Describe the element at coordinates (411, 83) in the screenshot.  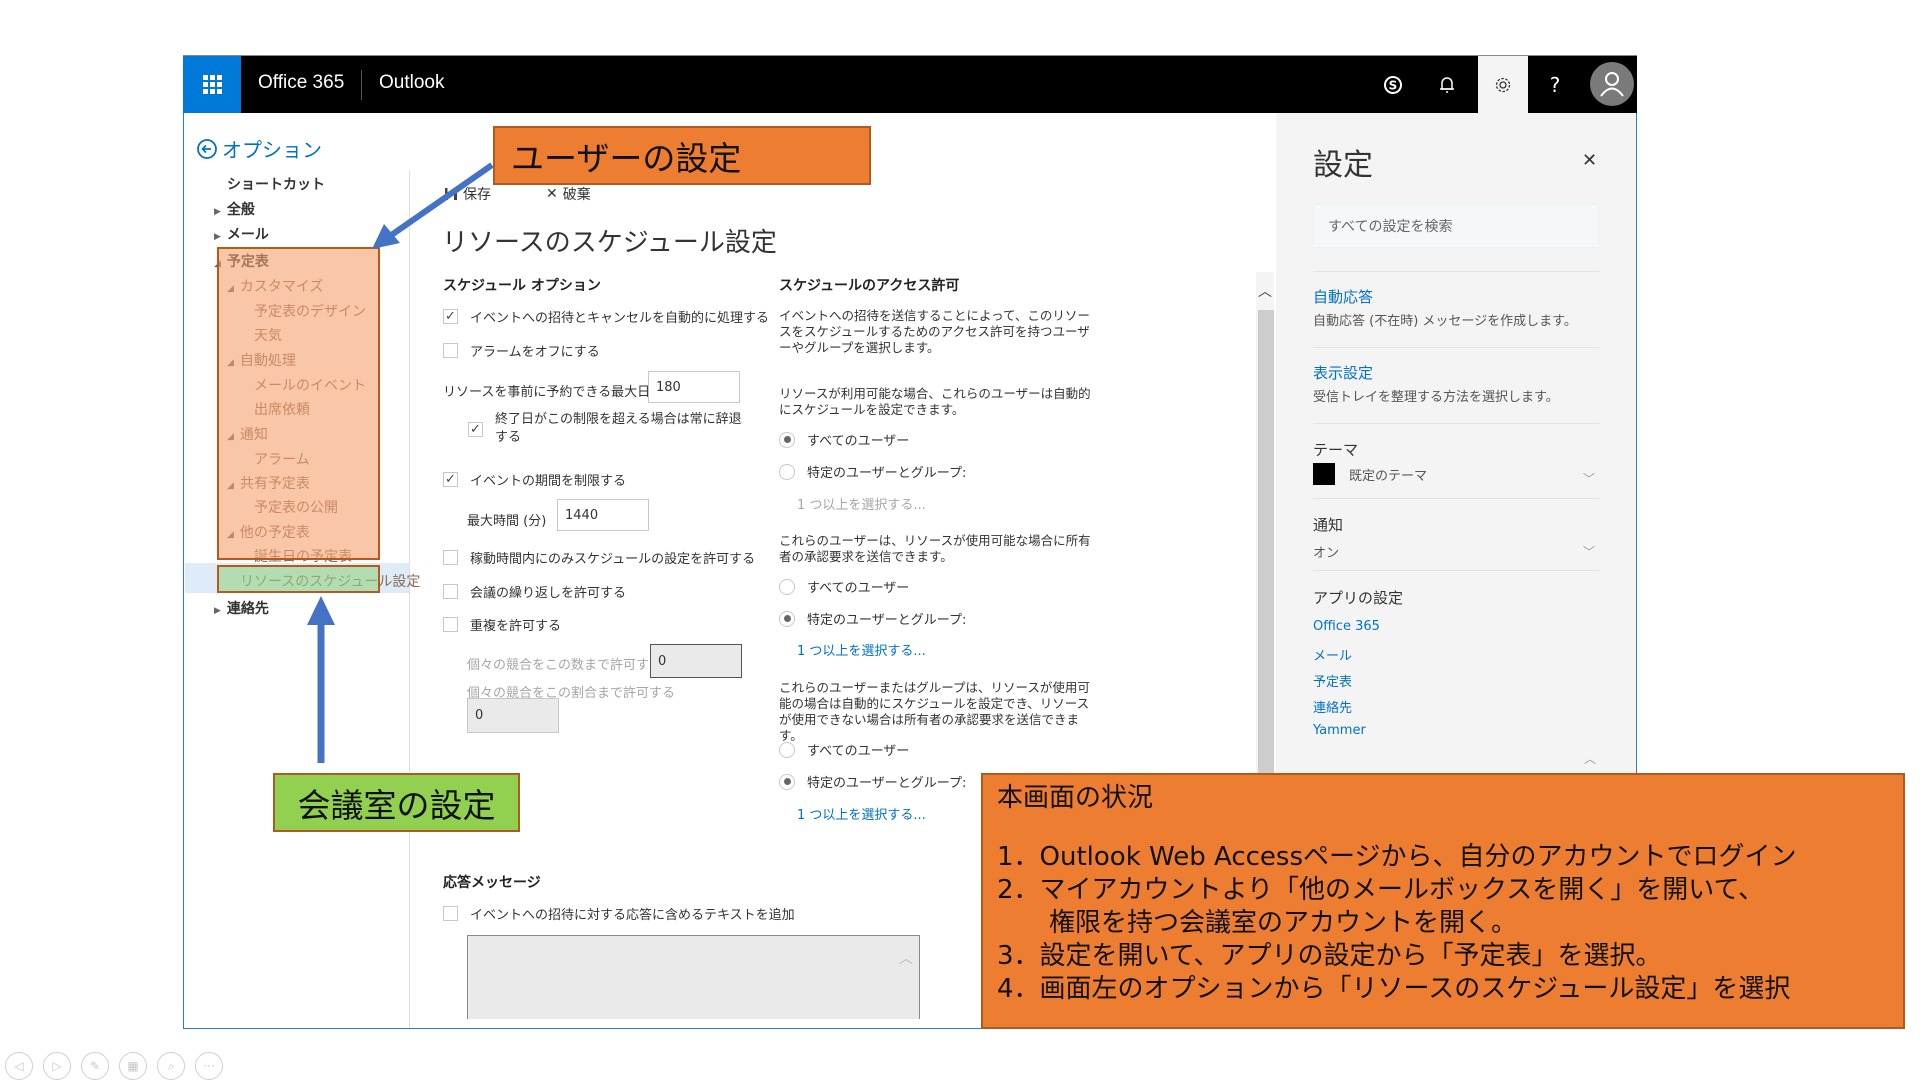
I see `app-name: Outlook` at that location.